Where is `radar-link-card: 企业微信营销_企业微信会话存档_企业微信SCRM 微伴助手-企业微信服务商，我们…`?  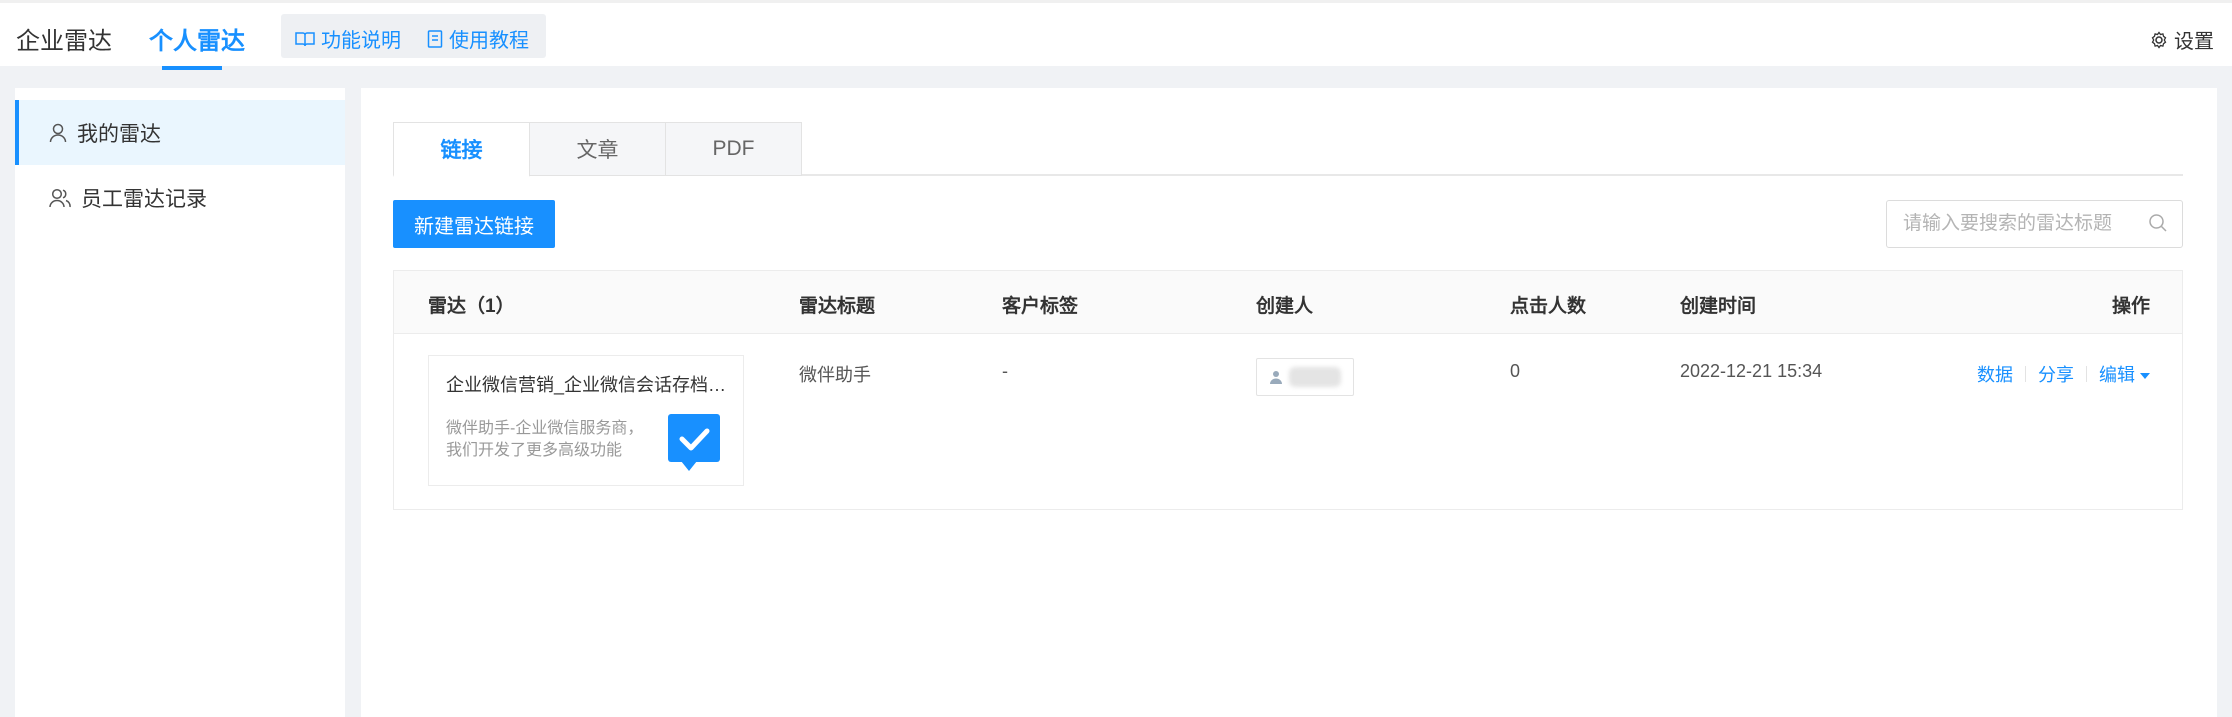
radar-link-card: 企业微信营销_企业微信会话存档_企业微信SCRM 微伴助手-企业微信服务商，我们… is located at coordinates (586, 420).